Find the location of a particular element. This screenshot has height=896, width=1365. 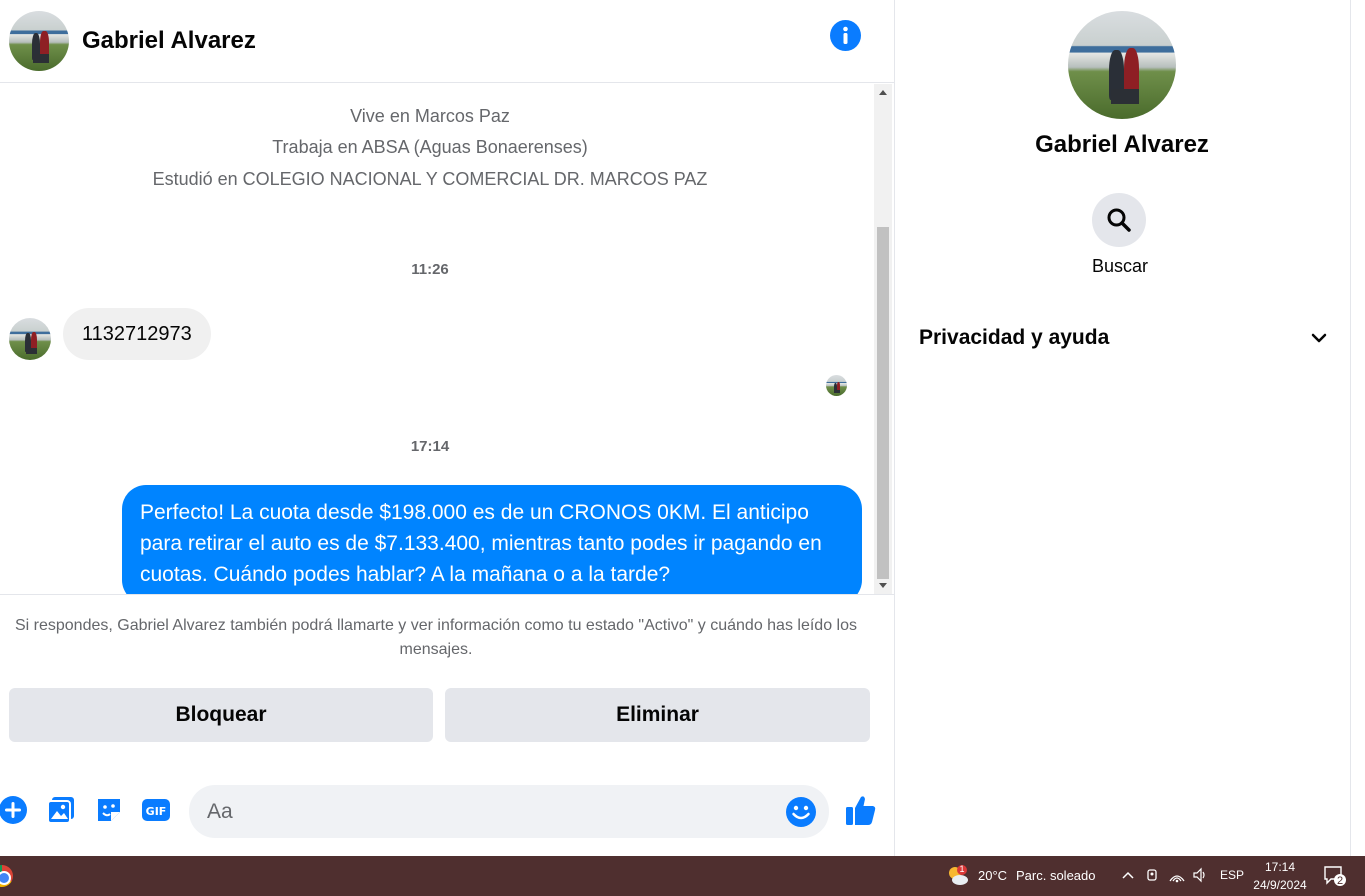

weather-badge: 1 is located at coordinates (962, 869).